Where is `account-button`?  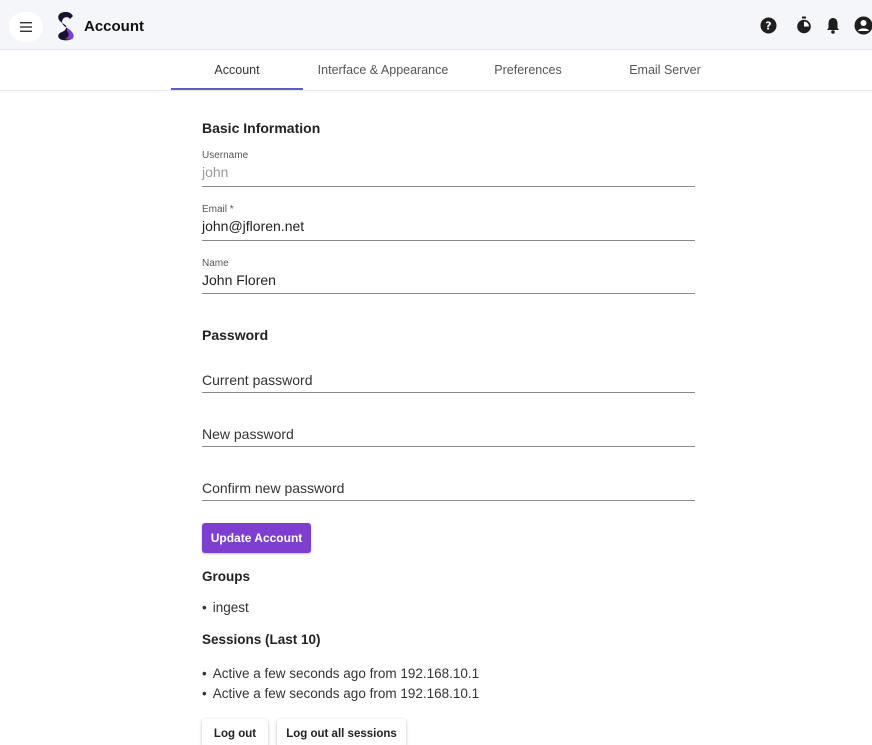
account-button is located at coordinates (862, 25).